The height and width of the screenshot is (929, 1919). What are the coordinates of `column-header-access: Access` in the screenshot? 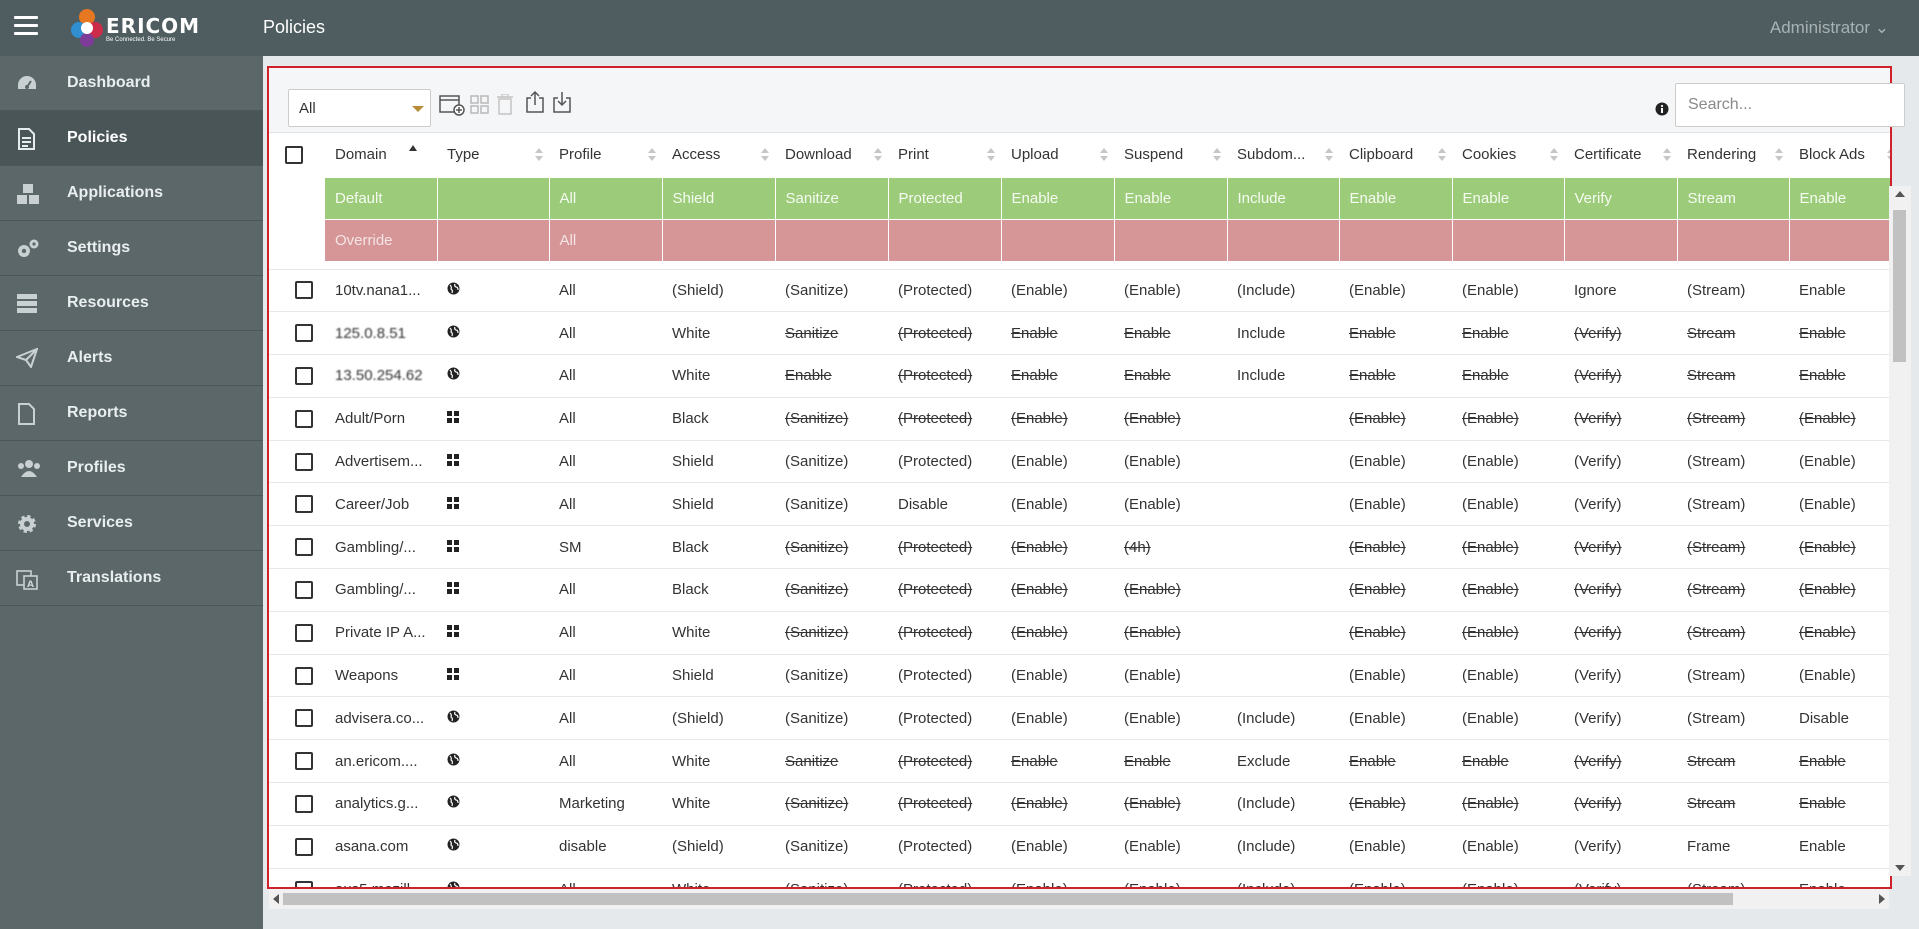 It's located at (718, 155).